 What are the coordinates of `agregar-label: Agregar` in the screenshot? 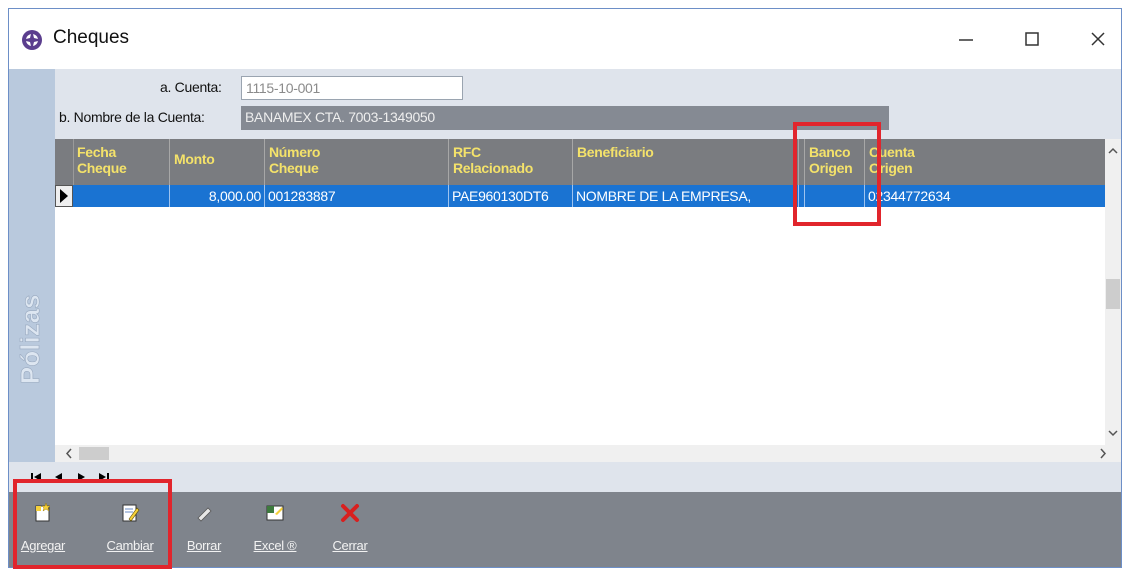 It's located at (43, 545).